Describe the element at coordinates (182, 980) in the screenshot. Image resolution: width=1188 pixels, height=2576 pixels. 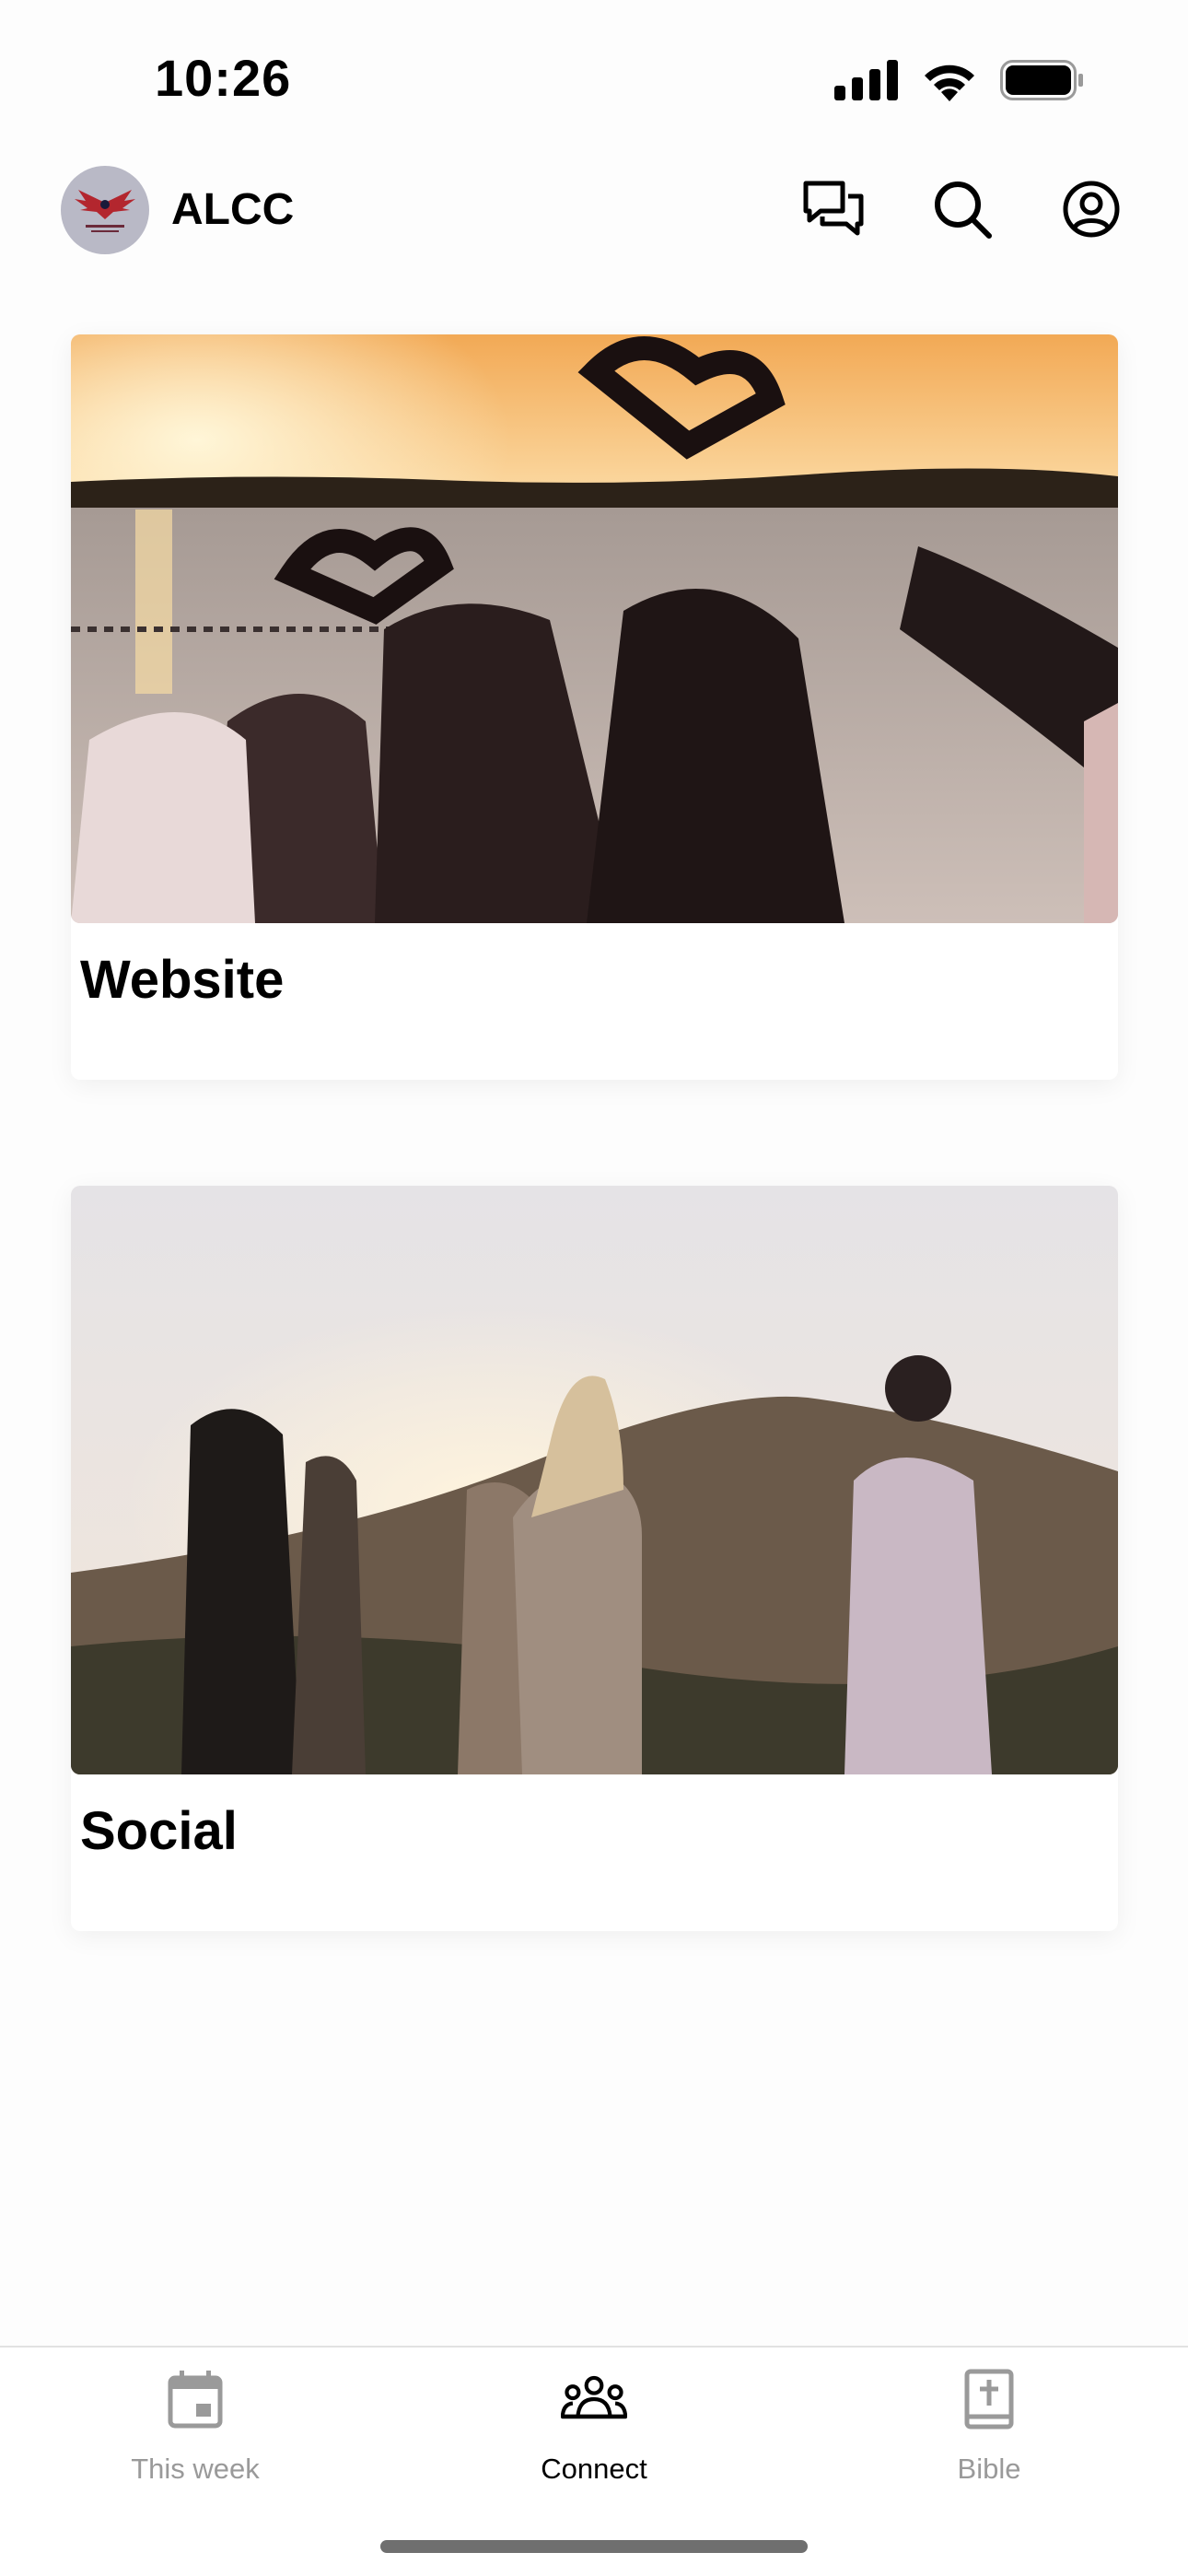
I see `website-card-title: Website` at that location.